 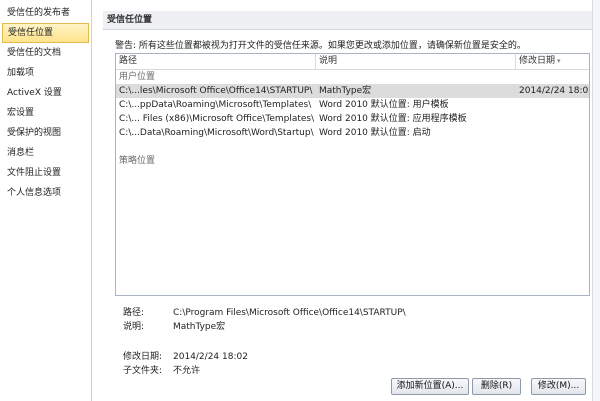 What do you see at coordinates (143, 357) in the screenshot?
I see `detail-date-label: 修改日期:` at bounding box center [143, 357].